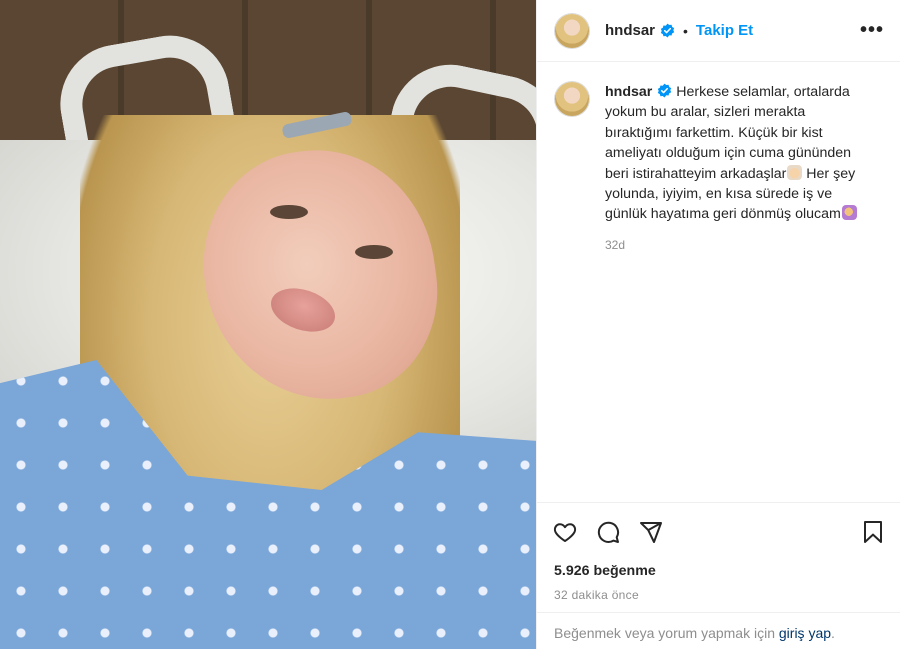 This screenshot has width=900, height=649. I want to click on action-icons, so click(718, 532).